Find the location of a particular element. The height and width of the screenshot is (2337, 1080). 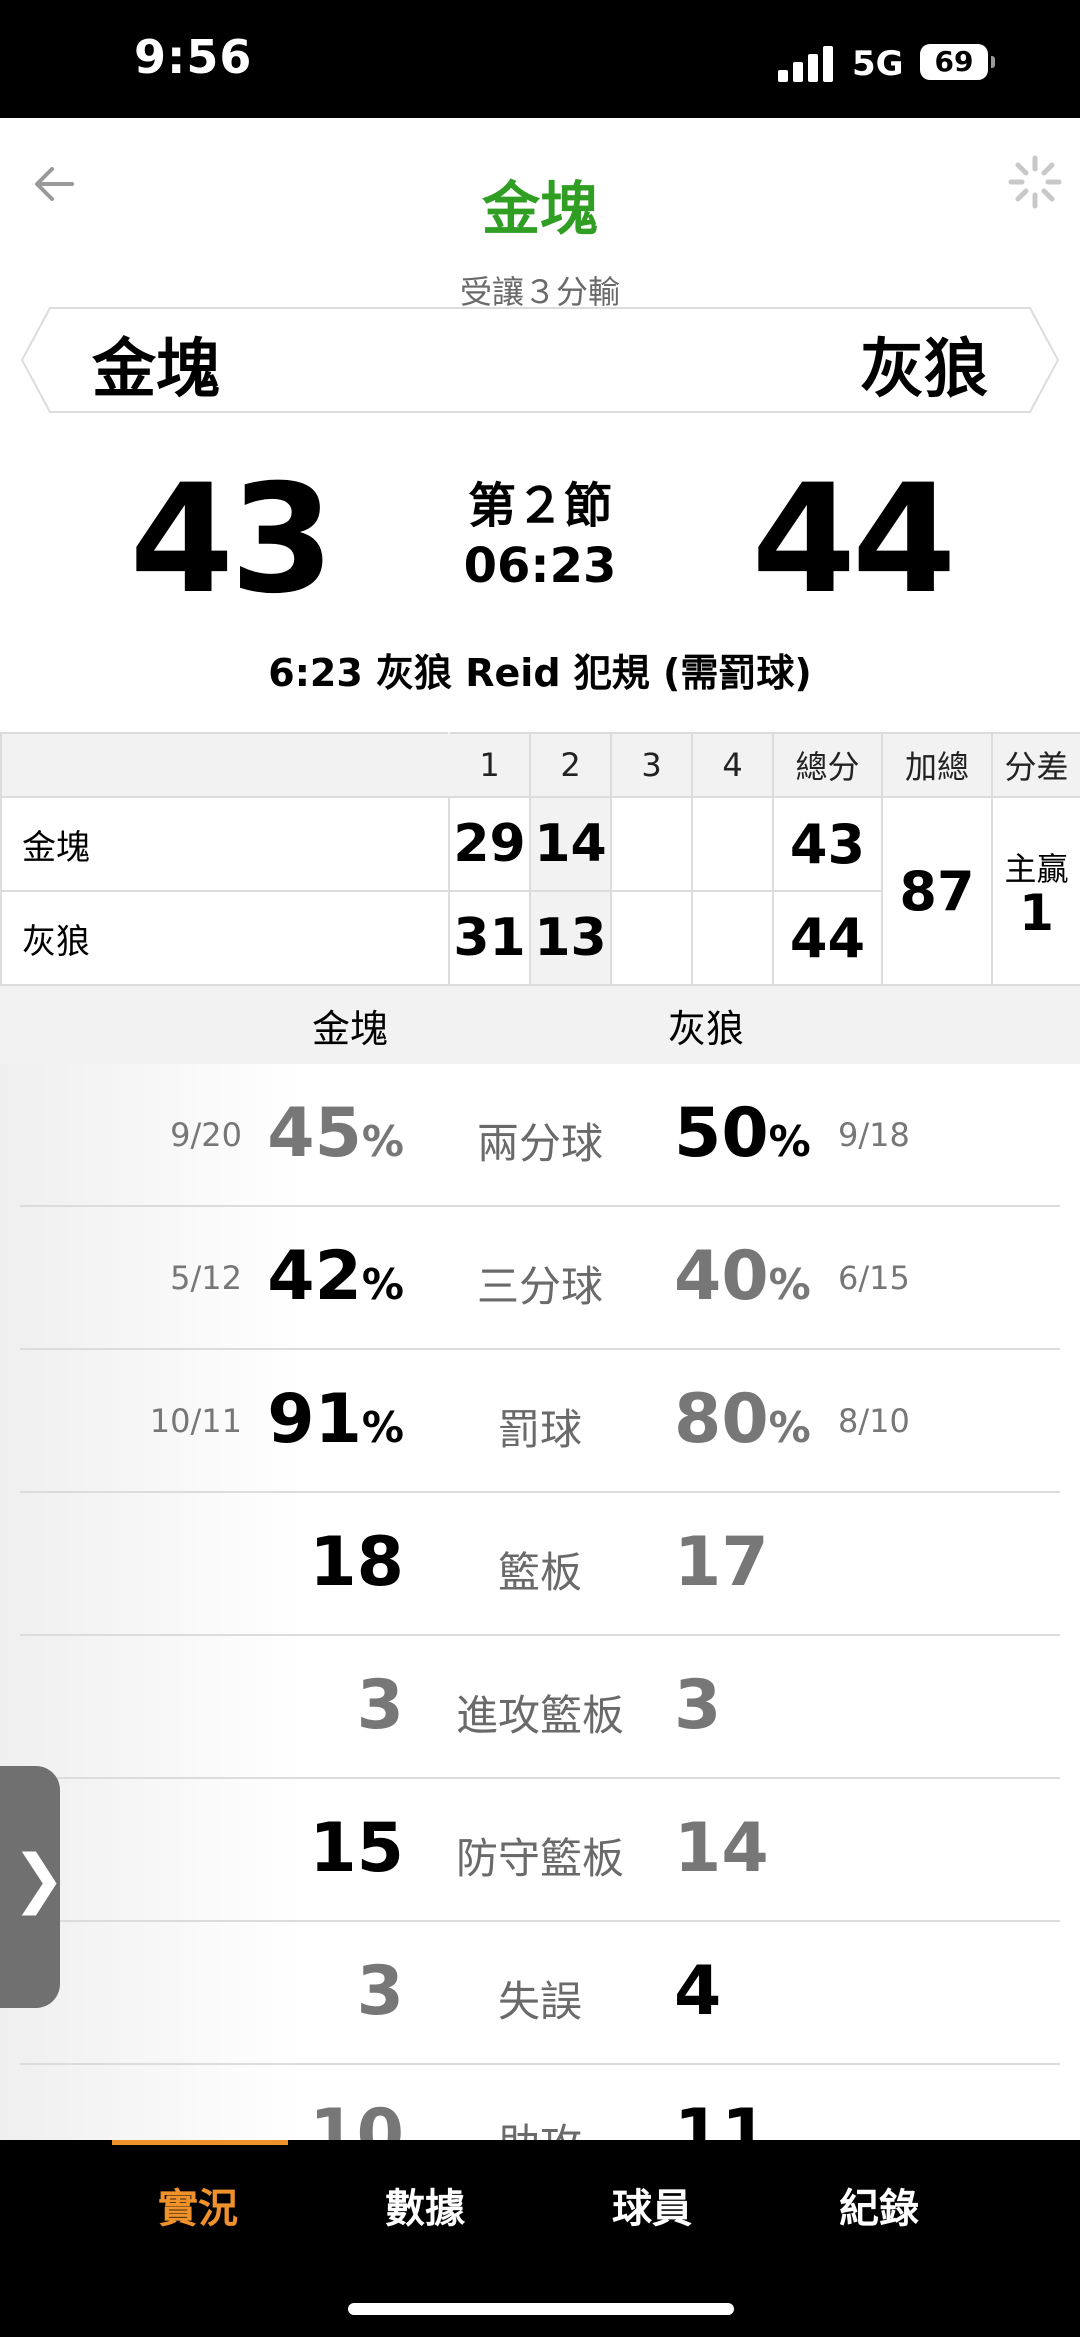

away-team-name: 灰狼 is located at coordinates (924, 364).